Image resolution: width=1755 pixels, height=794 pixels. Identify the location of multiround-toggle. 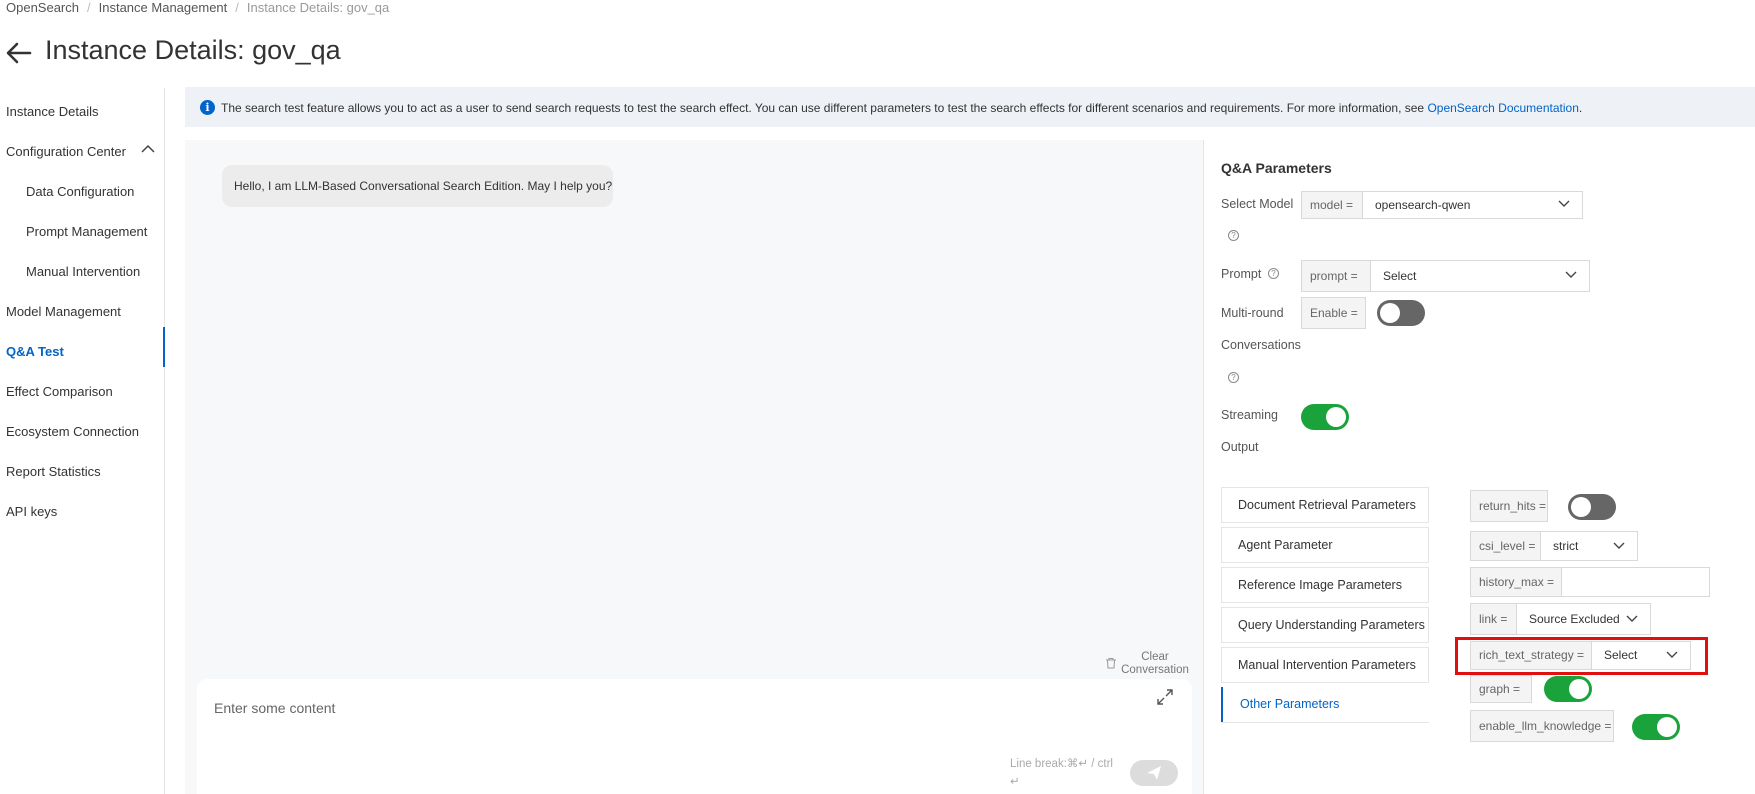
(1401, 313).